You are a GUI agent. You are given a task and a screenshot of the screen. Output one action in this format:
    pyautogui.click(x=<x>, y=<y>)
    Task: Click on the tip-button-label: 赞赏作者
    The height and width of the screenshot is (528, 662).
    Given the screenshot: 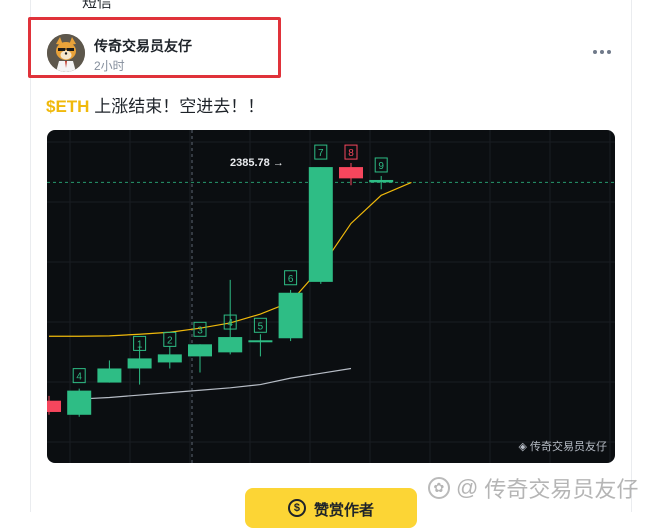 What is the action you would take?
    pyautogui.click(x=343, y=510)
    